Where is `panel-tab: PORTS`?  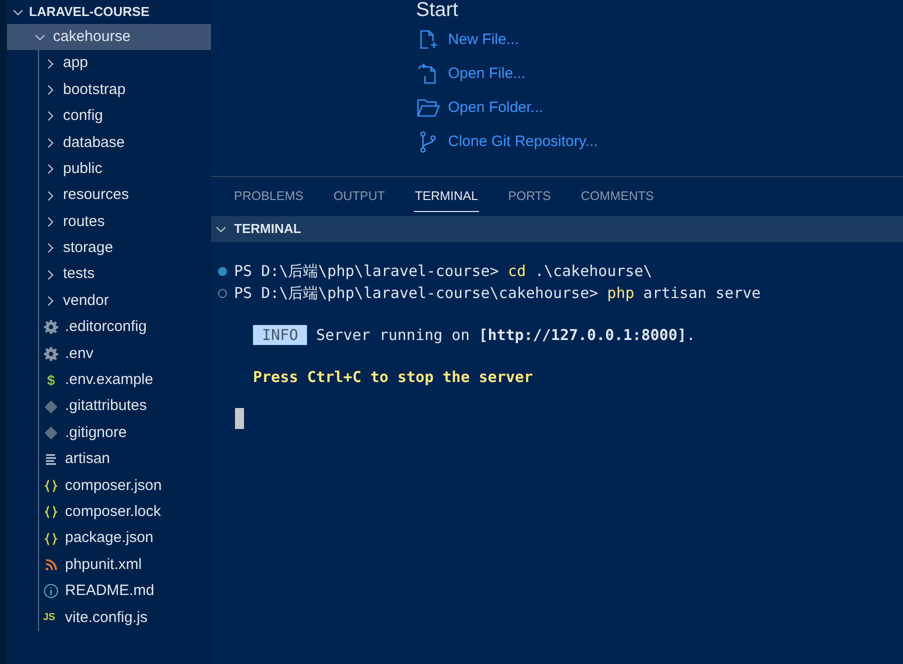
panel-tab: PORTS is located at coordinates (529, 197).